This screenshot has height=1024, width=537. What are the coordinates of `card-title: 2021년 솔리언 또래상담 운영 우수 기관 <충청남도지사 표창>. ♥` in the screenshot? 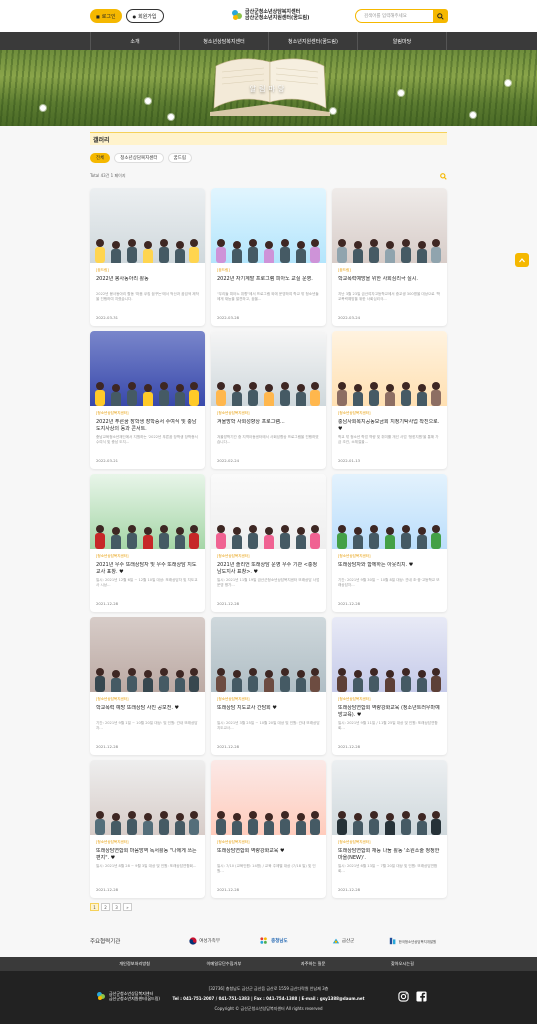 It's located at (268, 569).